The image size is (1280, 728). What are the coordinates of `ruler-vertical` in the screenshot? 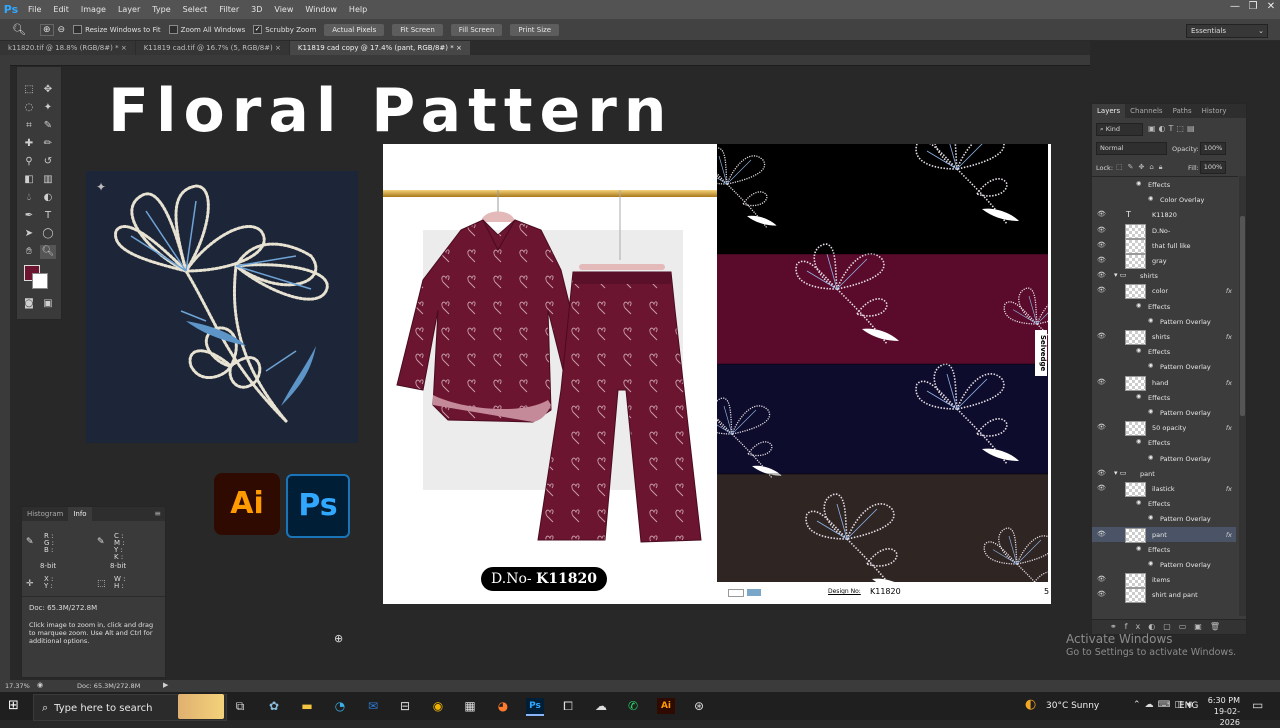 It's located at (5, 372).